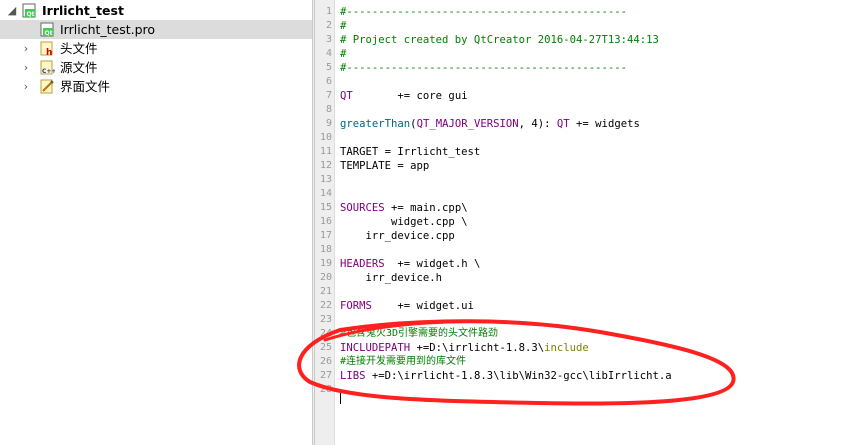 This screenshot has width=847, height=445. Describe the element at coordinates (79, 48) in the screenshot. I see `tree-item-label: 头文件` at that location.